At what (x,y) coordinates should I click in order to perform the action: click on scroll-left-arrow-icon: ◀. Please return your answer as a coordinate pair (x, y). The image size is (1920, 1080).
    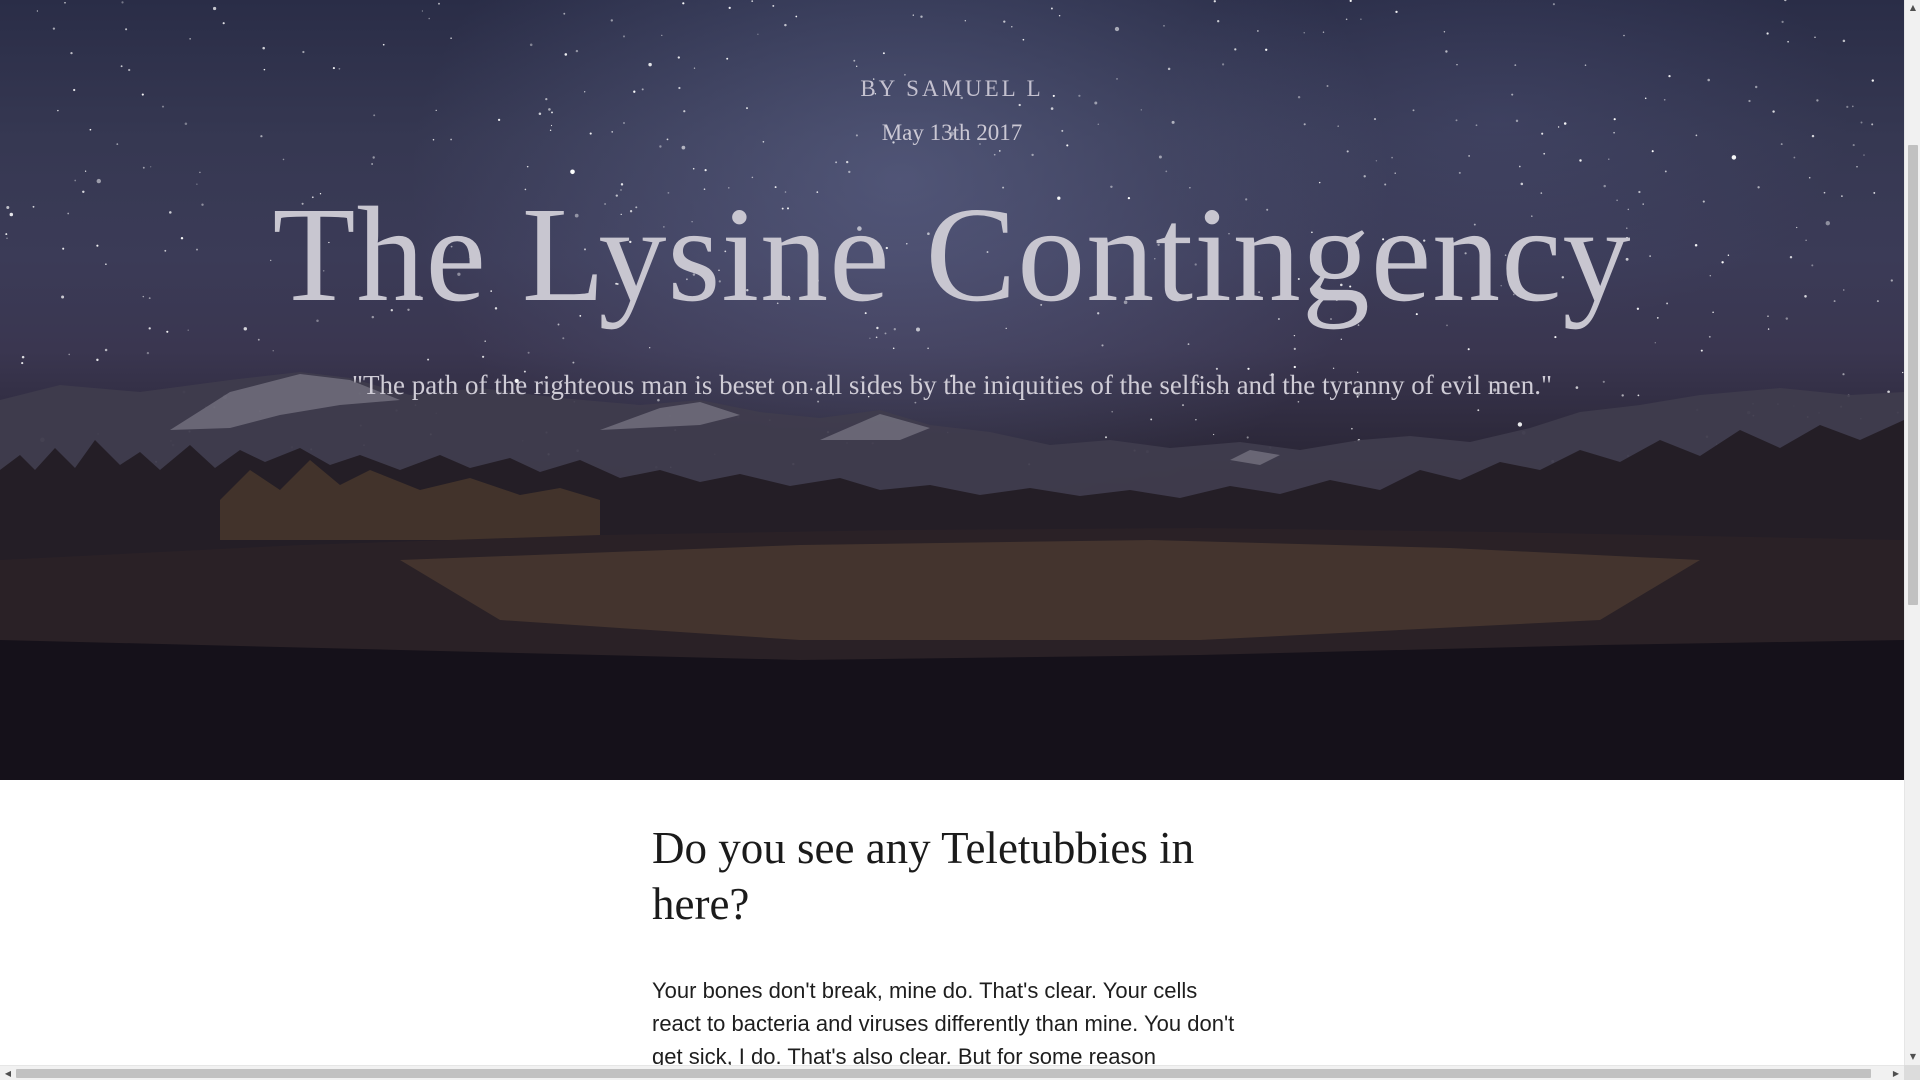
    Looking at the image, I should click on (8, 1073).